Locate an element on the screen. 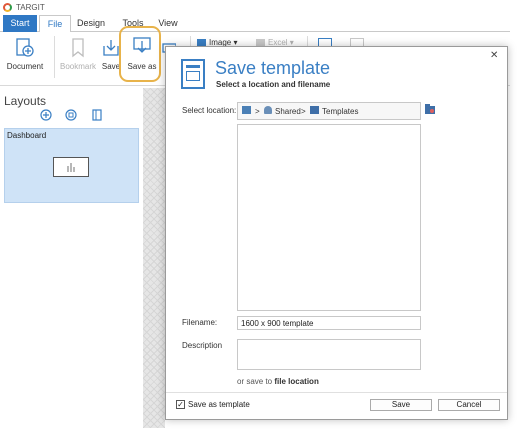  select-location-label: Select location: is located at coordinates (209, 110).